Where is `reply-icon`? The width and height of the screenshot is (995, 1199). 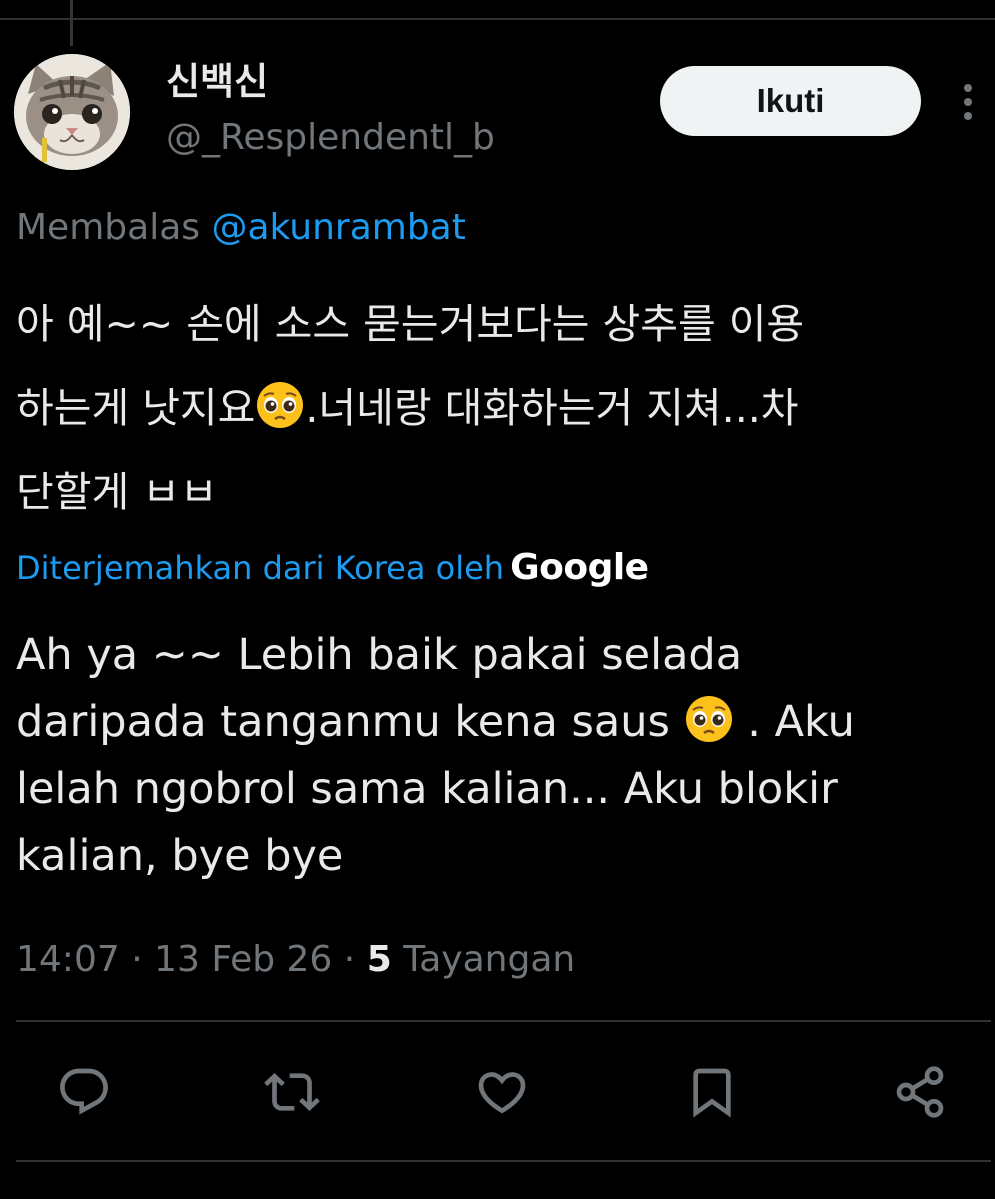
reply-icon is located at coordinates (84, 1091).